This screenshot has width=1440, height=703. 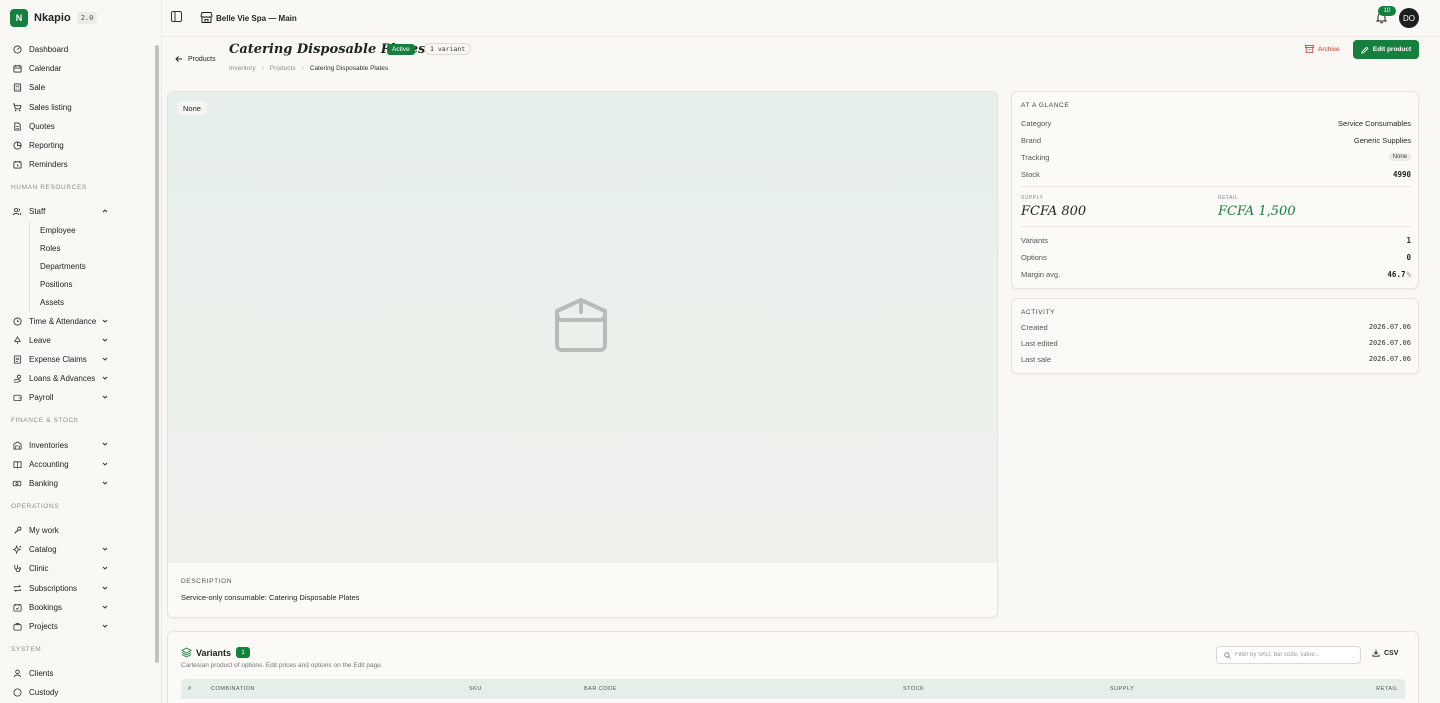 I want to click on edit-product-button: Edit product, so click(x=1386, y=49).